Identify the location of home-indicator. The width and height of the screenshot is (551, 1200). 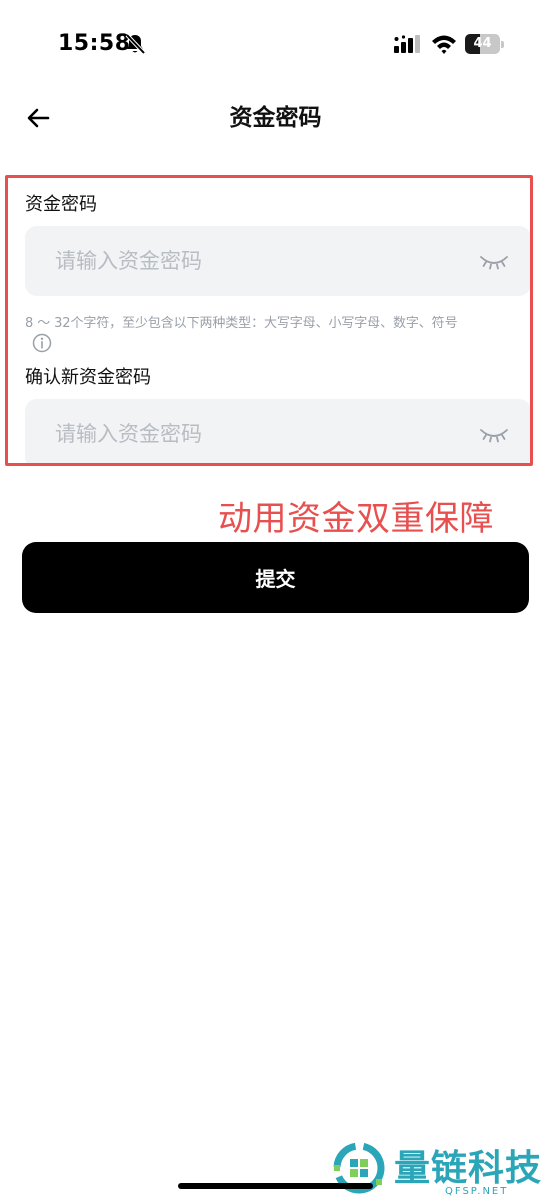
(275, 1186).